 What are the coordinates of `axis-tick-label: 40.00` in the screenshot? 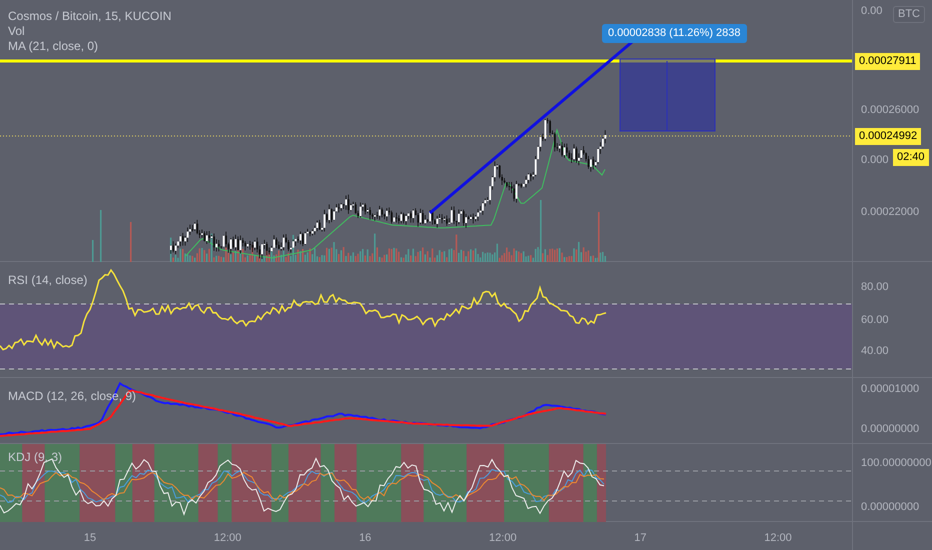 It's located at (875, 351).